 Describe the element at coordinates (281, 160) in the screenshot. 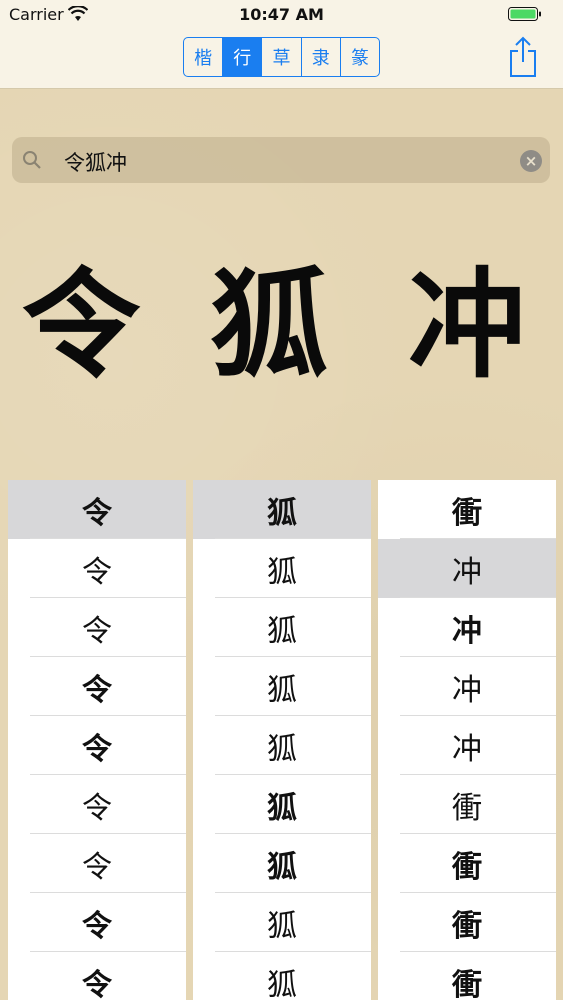

I see `search-bar: 令狐冲` at that location.